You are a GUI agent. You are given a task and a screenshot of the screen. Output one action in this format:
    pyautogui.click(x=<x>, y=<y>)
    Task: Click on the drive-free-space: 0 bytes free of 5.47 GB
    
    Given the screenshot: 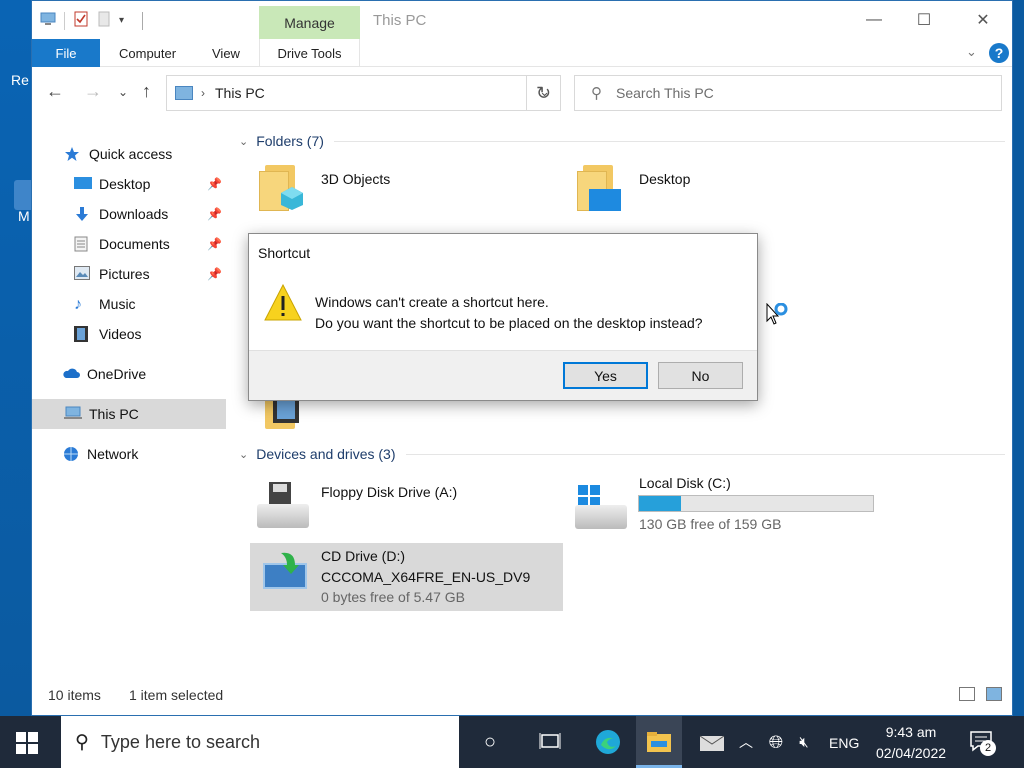 What is the action you would take?
    pyautogui.click(x=393, y=597)
    